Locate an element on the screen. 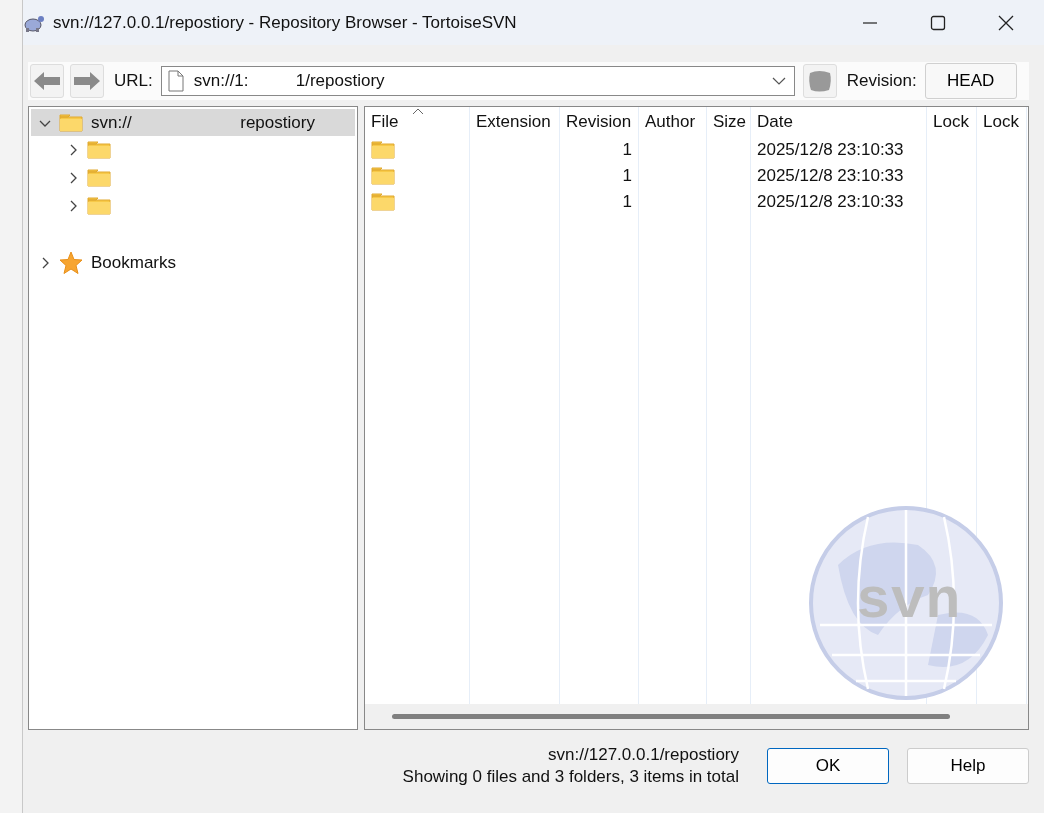 The height and width of the screenshot is (813, 1044). url-label: URL: is located at coordinates (133, 81).